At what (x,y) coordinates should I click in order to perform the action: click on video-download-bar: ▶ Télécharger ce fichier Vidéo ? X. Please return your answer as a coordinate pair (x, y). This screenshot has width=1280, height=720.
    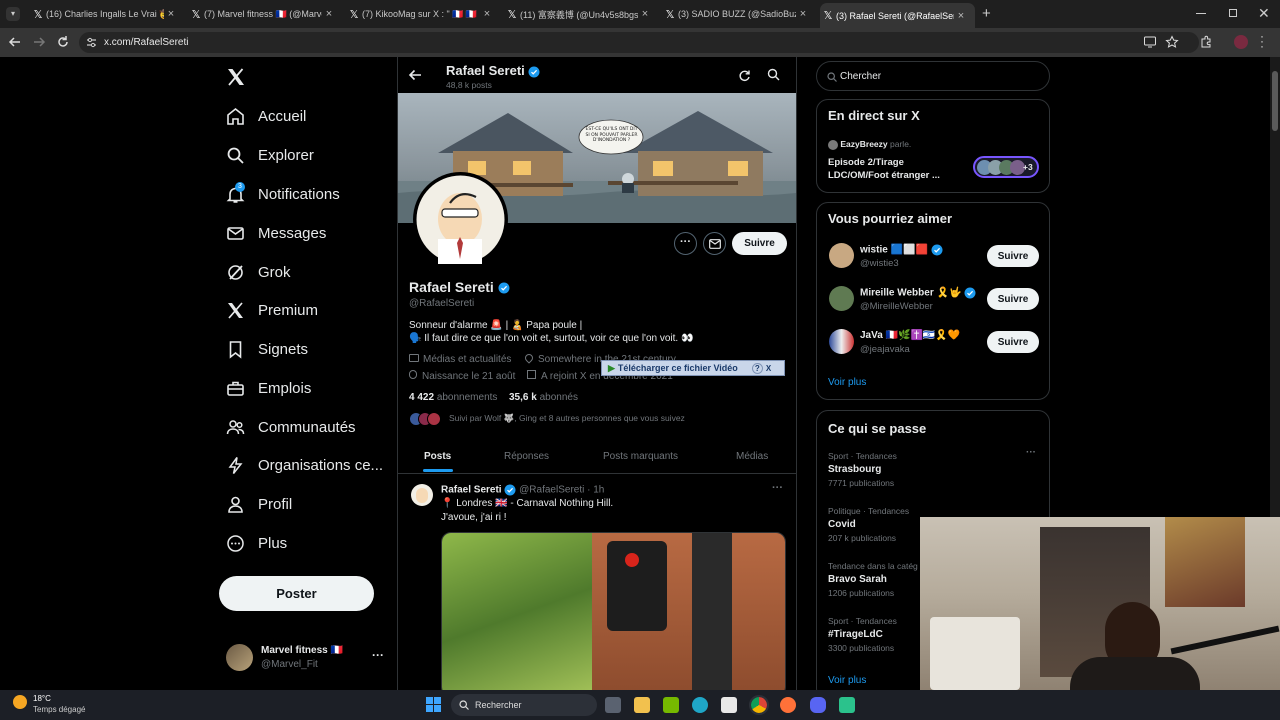
    Looking at the image, I should click on (693, 368).